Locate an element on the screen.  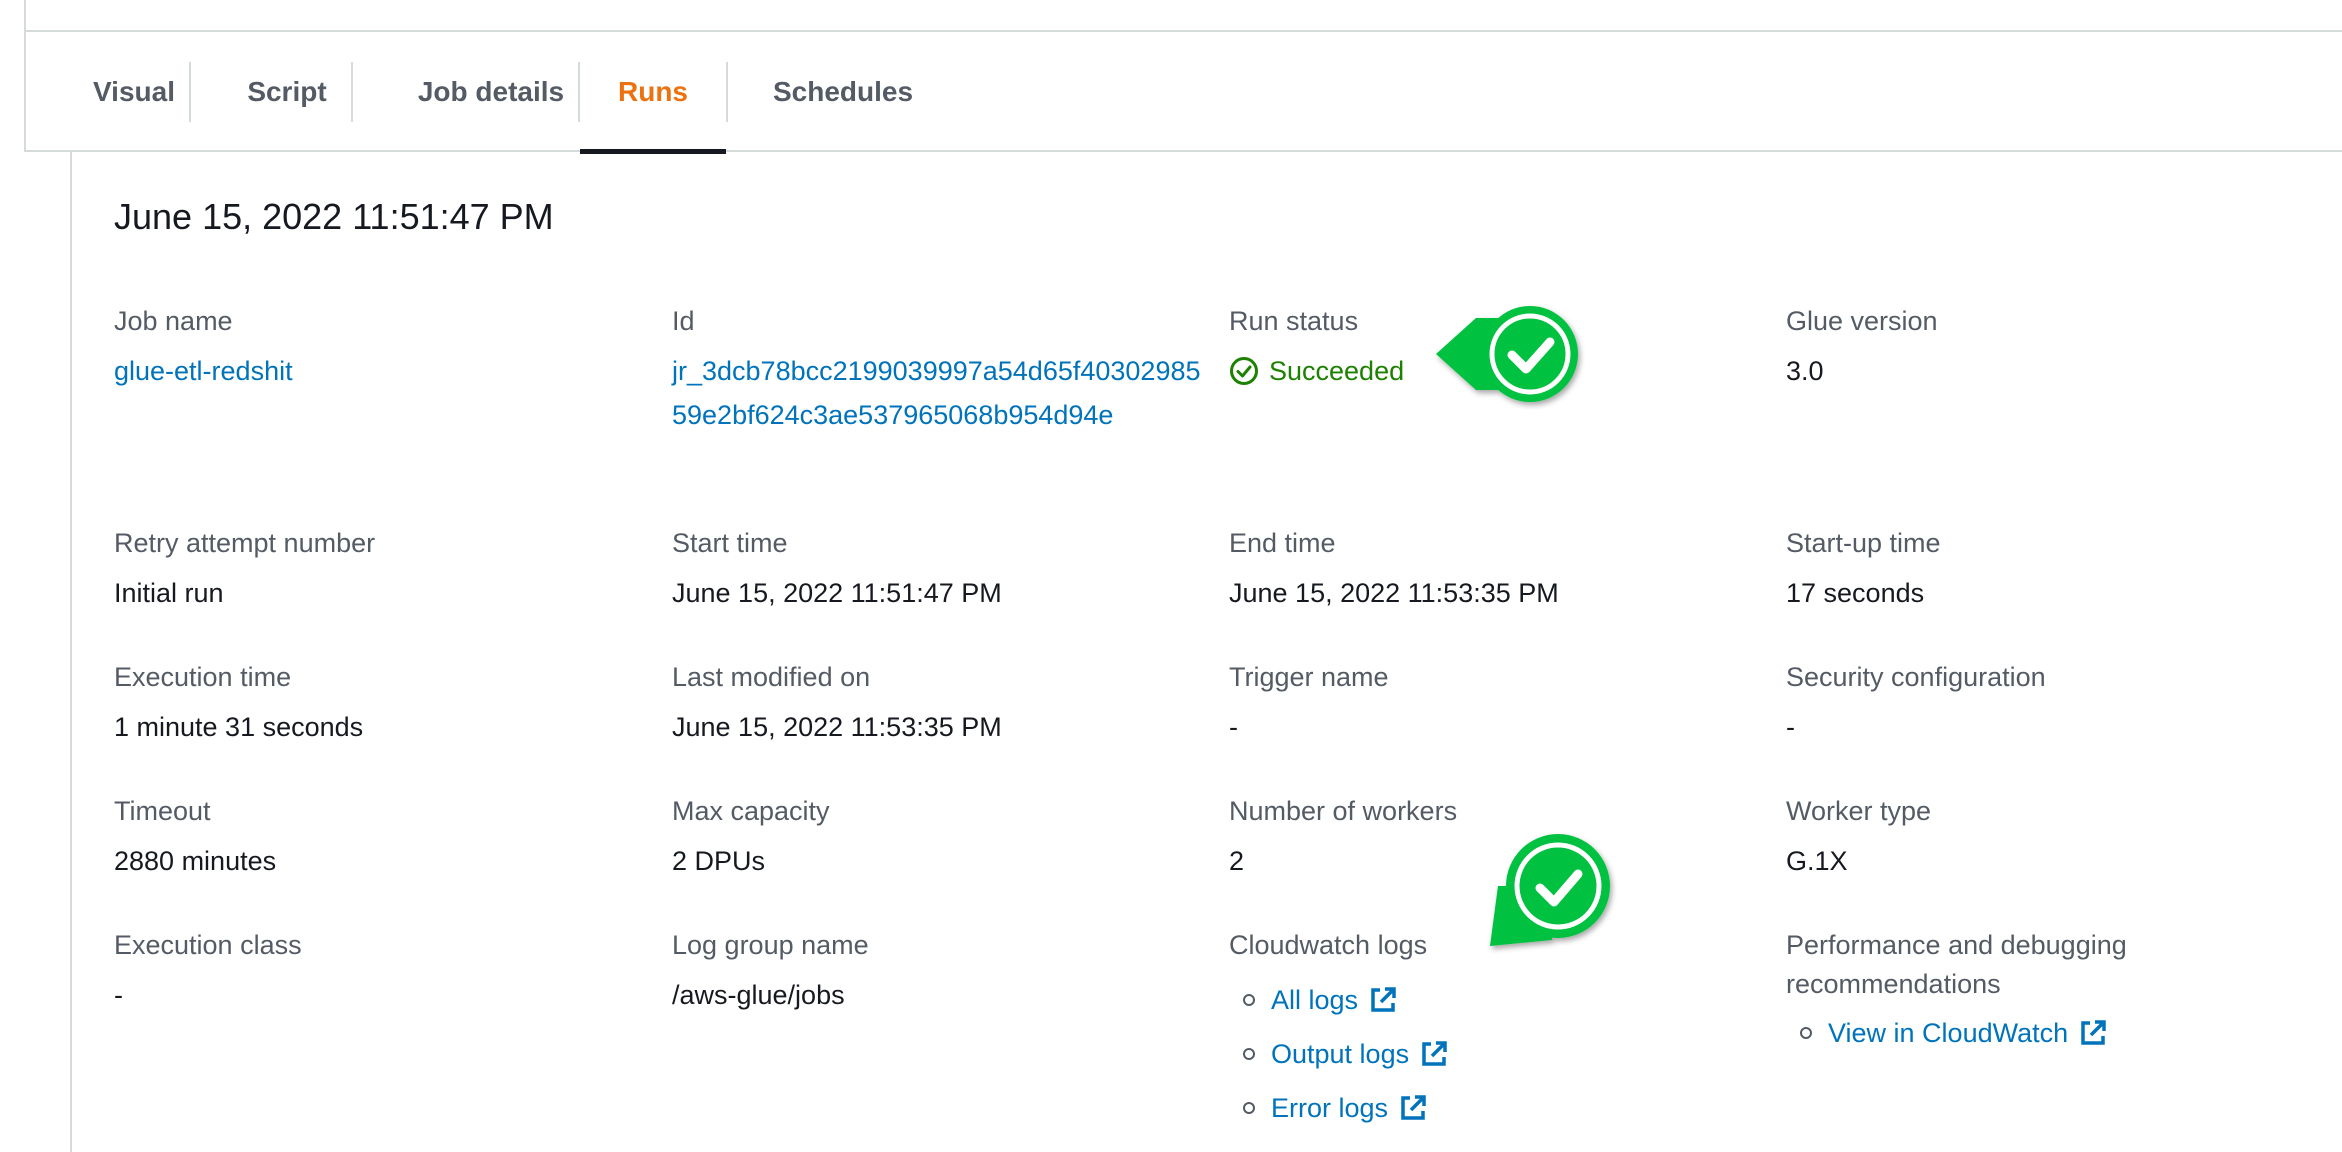
field-run-status: Run status Succeeded is located at coordinates (1316, 347).